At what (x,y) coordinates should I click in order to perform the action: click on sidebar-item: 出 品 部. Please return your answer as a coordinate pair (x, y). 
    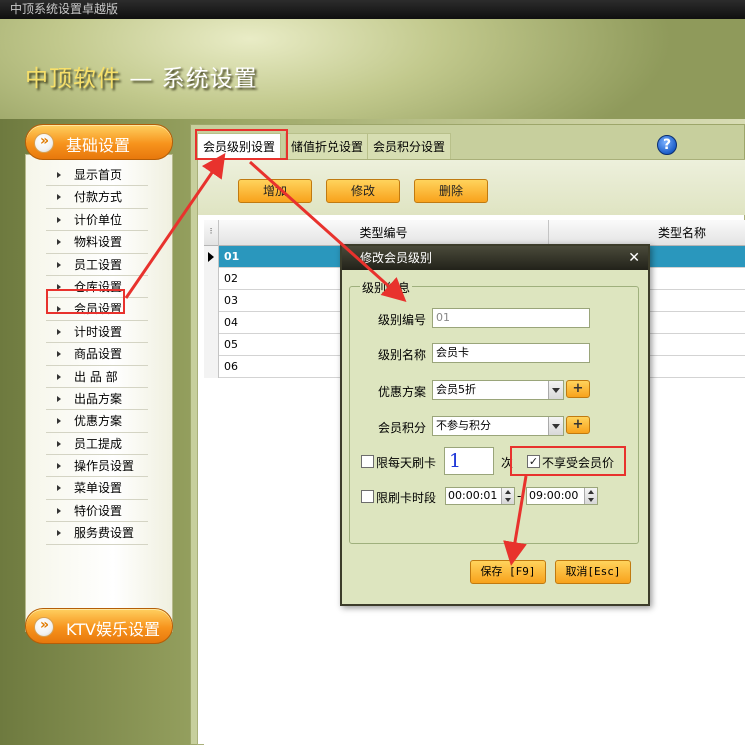
    Looking at the image, I should click on (97, 377).